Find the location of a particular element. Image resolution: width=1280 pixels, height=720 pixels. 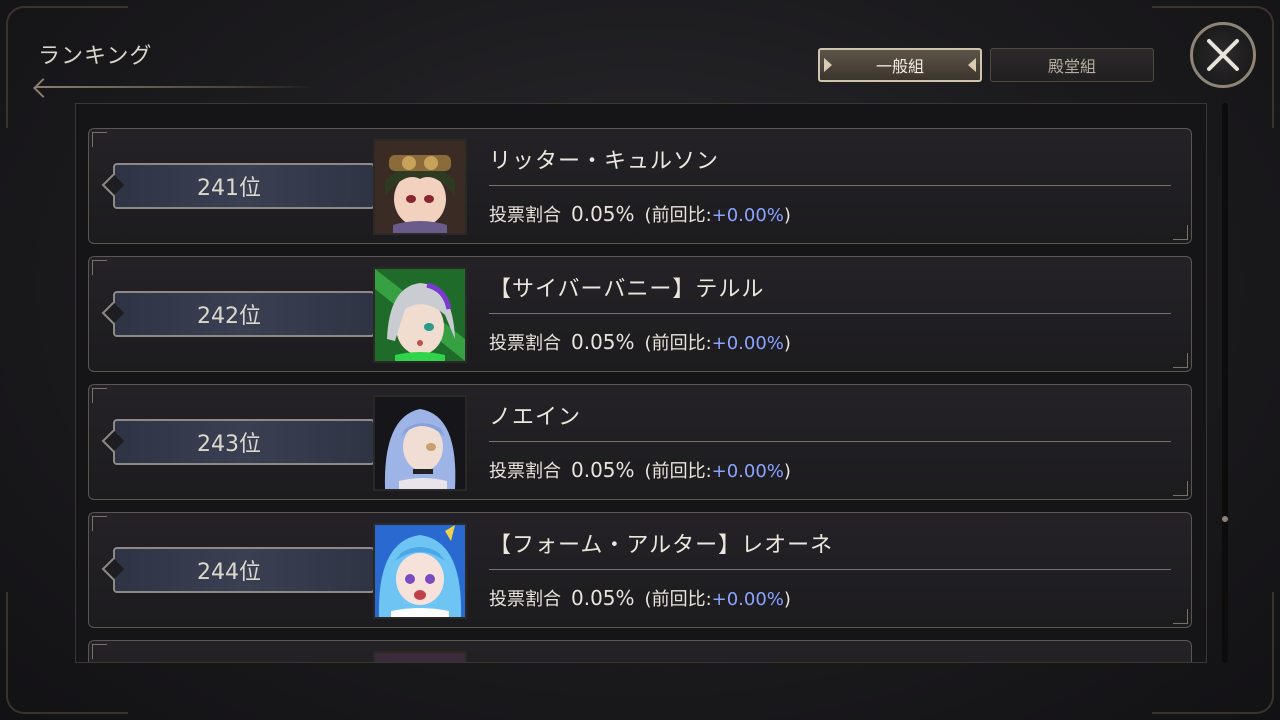

tab-general-label: 一般組 is located at coordinates (899, 66).